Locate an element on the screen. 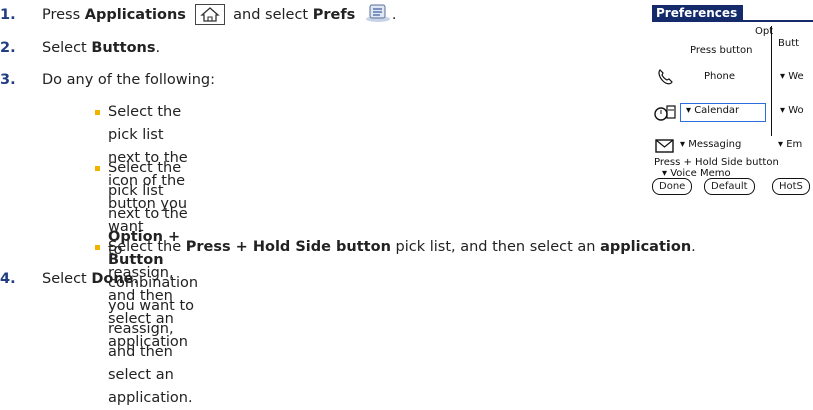  phone-icon is located at coordinates (665, 77).